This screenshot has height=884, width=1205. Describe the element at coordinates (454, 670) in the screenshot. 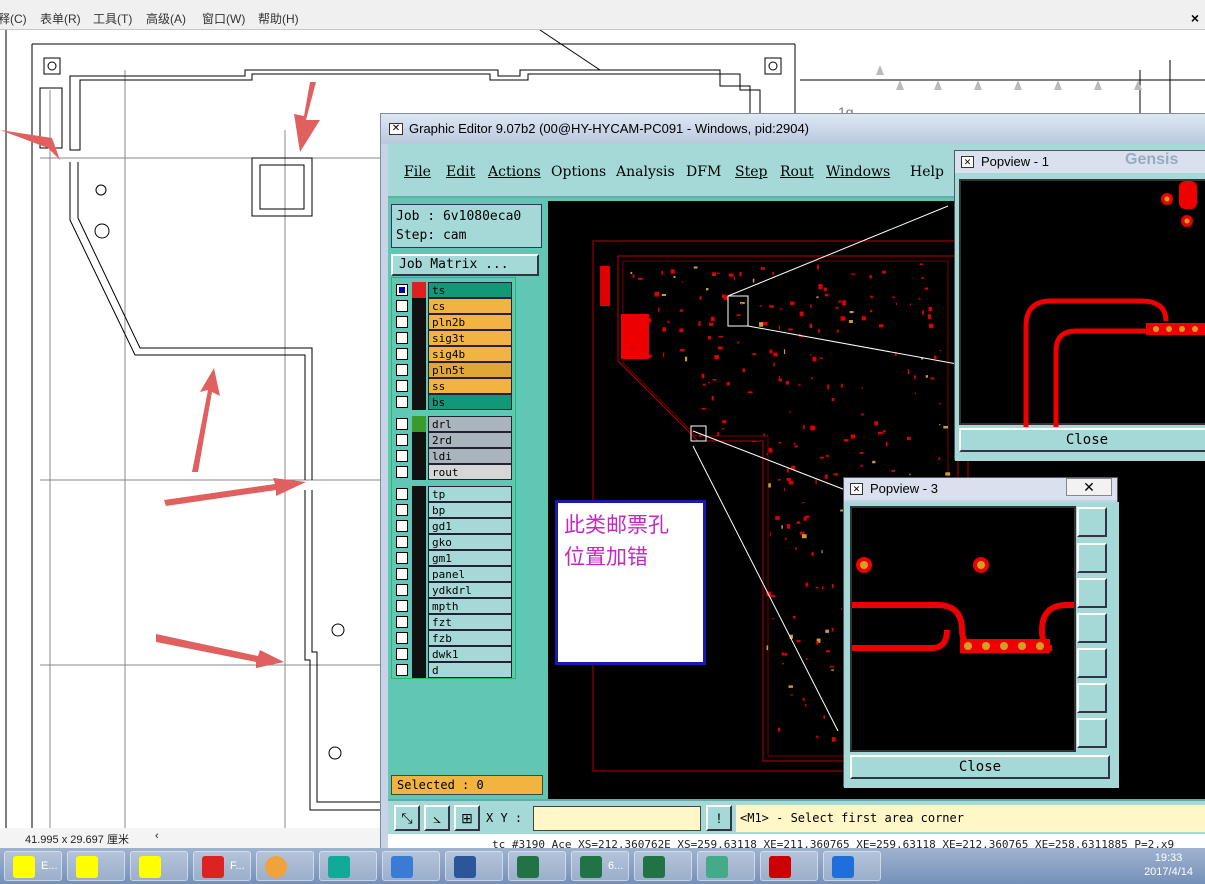

I see `layer-row-d: d` at that location.